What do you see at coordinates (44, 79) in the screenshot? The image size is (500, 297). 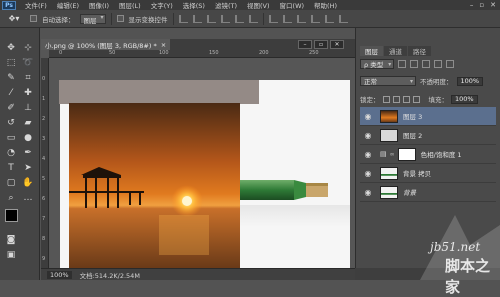 I see `ruler-number: 0` at bounding box center [44, 79].